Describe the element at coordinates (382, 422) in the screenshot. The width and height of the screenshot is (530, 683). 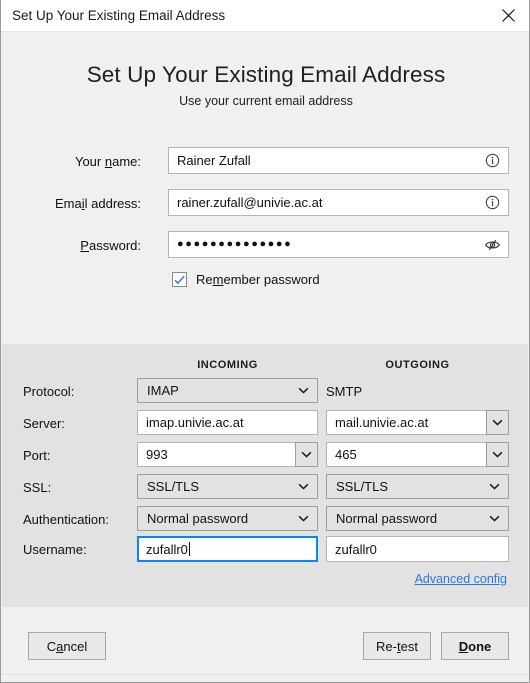
I see `server-outgoing-value: mail.univie.ac.at` at that location.